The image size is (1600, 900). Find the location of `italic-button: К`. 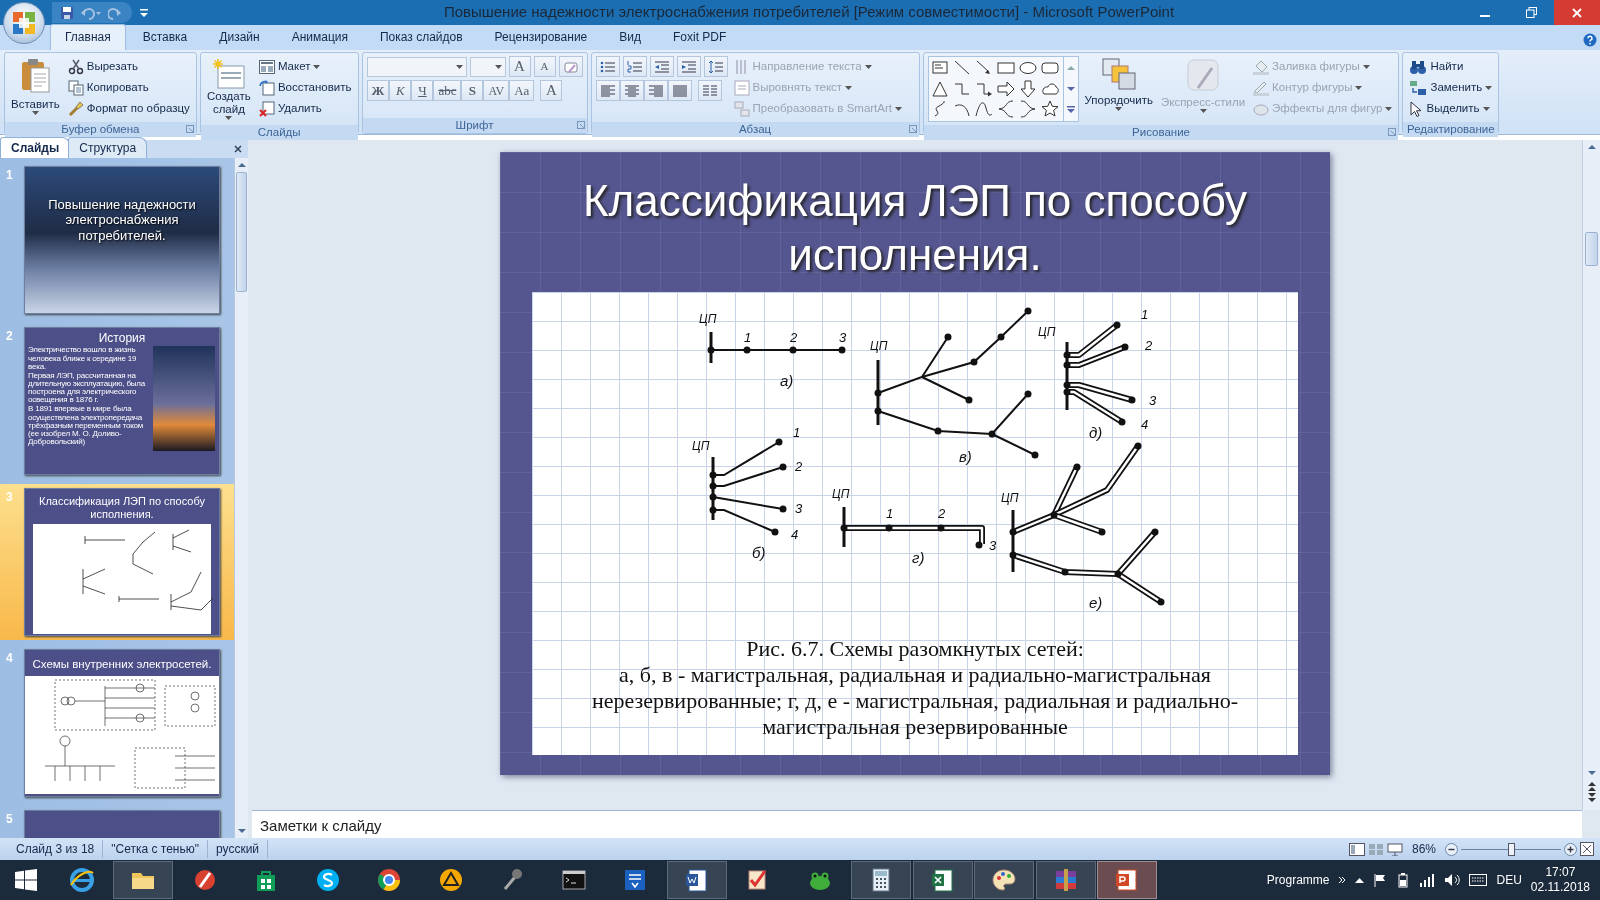

italic-button: К is located at coordinates (400, 90).